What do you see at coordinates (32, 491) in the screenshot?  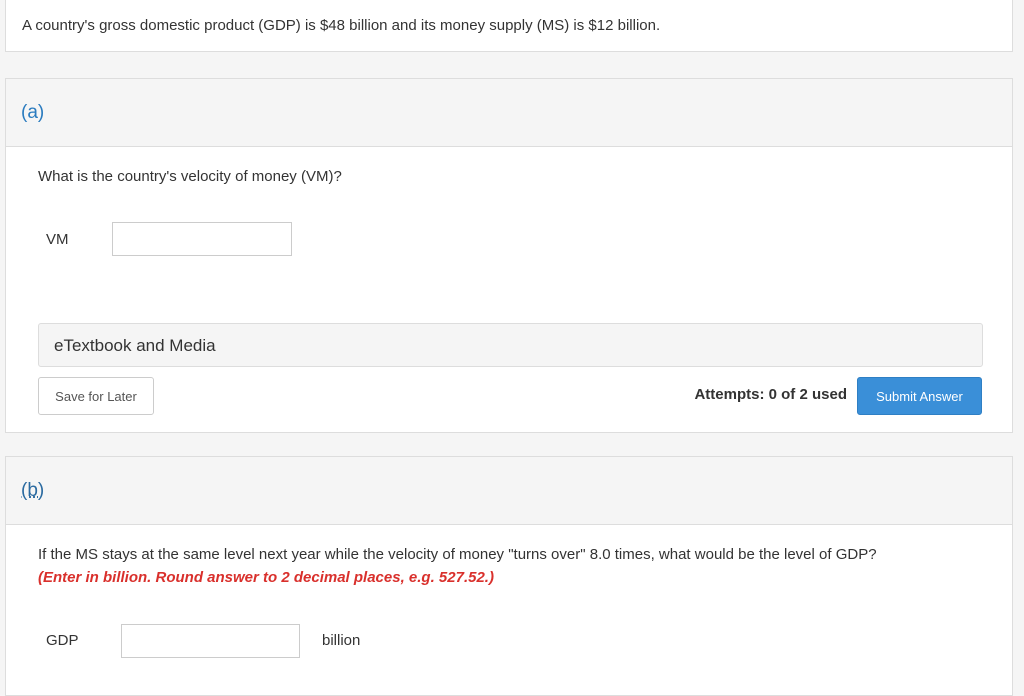 I see `part-b-label: (b)` at bounding box center [32, 491].